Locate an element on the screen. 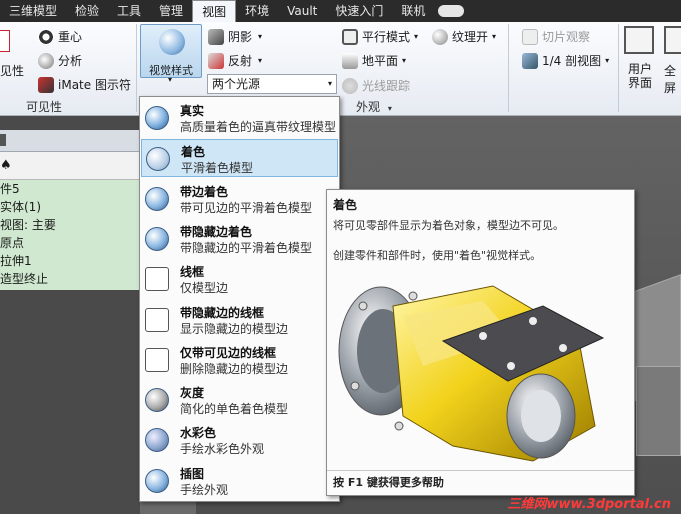  visual-style-option: 插图 手绘外观 is located at coordinates (239, 481).